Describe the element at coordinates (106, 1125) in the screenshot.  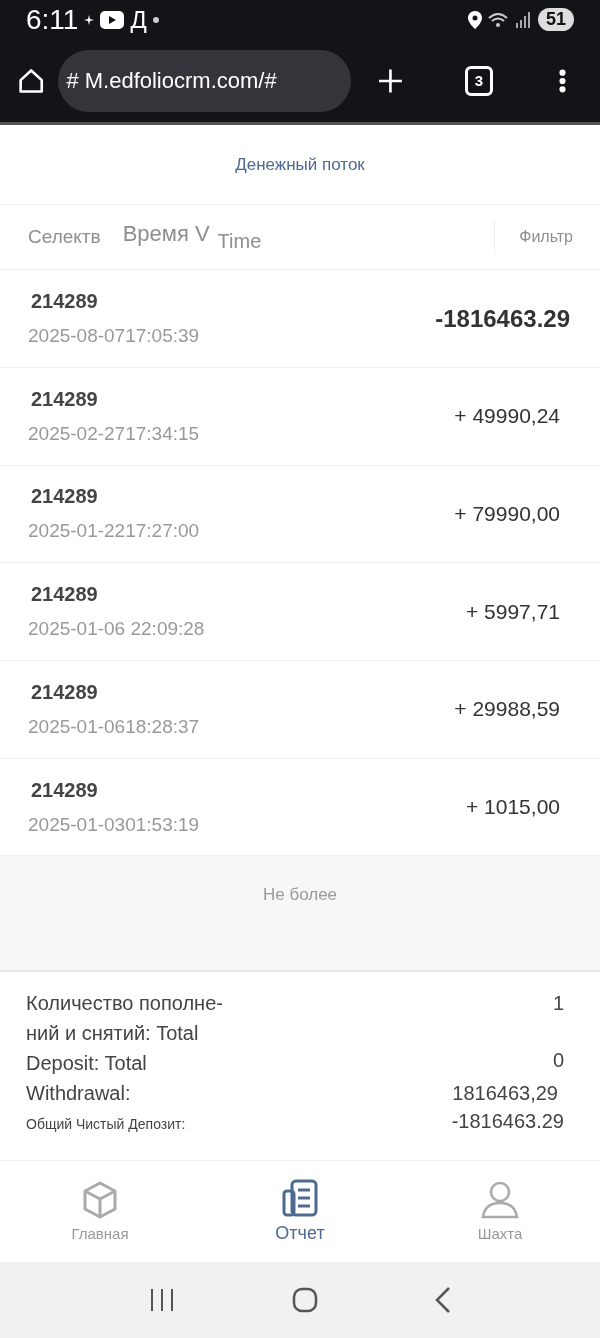
I see `net-deposit-label: Общий Чистый Депозит:` at that location.